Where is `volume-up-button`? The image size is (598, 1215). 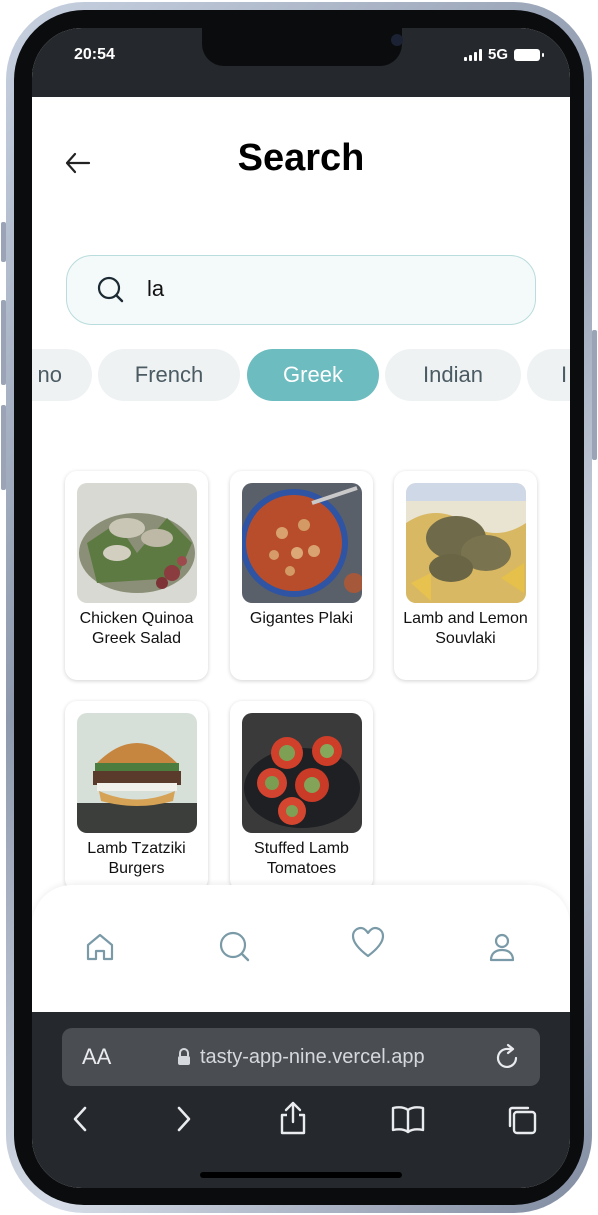 volume-up-button is located at coordinates (3, 342).